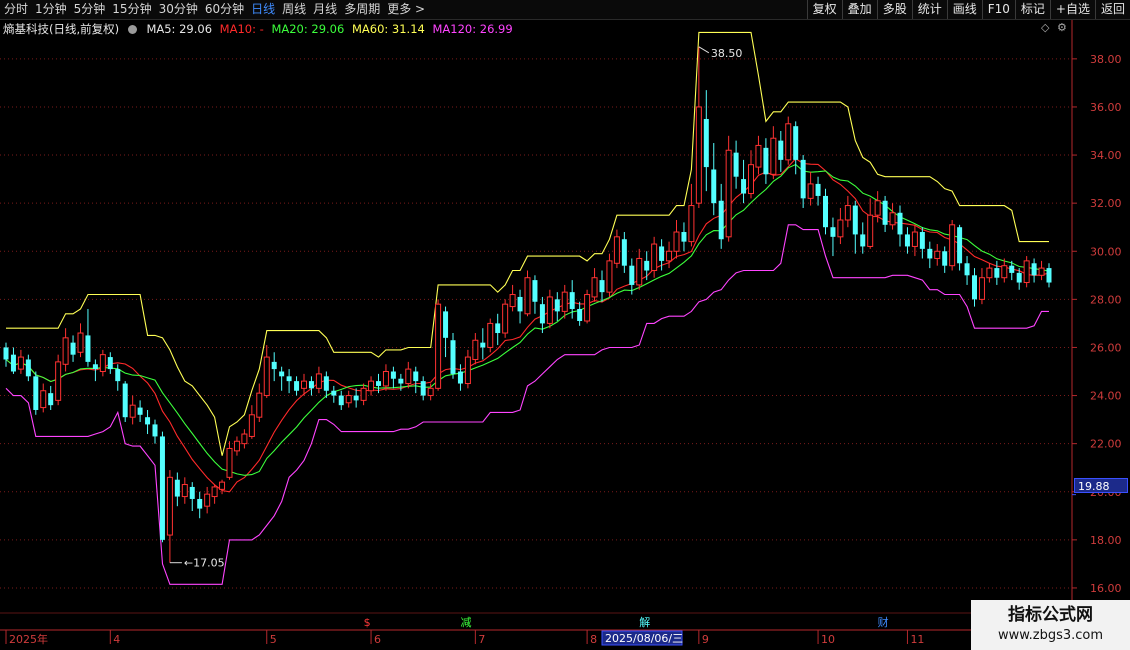 This screenshot has height=650, width=1130. What do you see at coordinates (704, 50) in the screenshot?
I see `max-pointer` at bounding box center [704, 50].